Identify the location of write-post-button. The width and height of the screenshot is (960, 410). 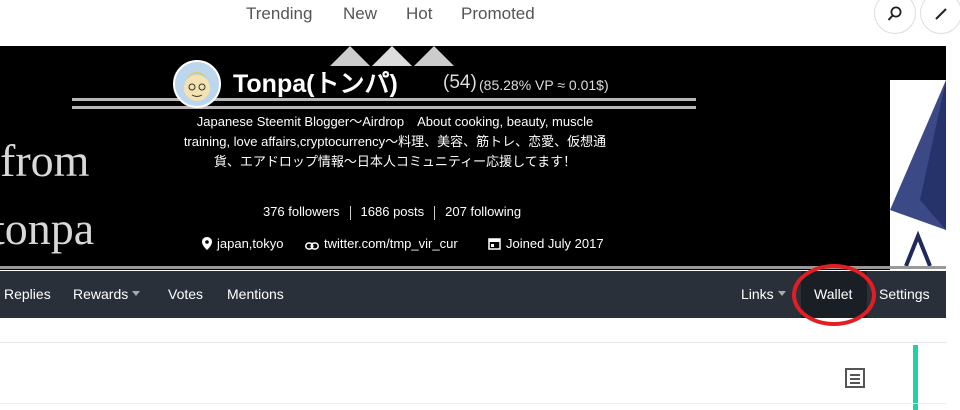
(940, 17).